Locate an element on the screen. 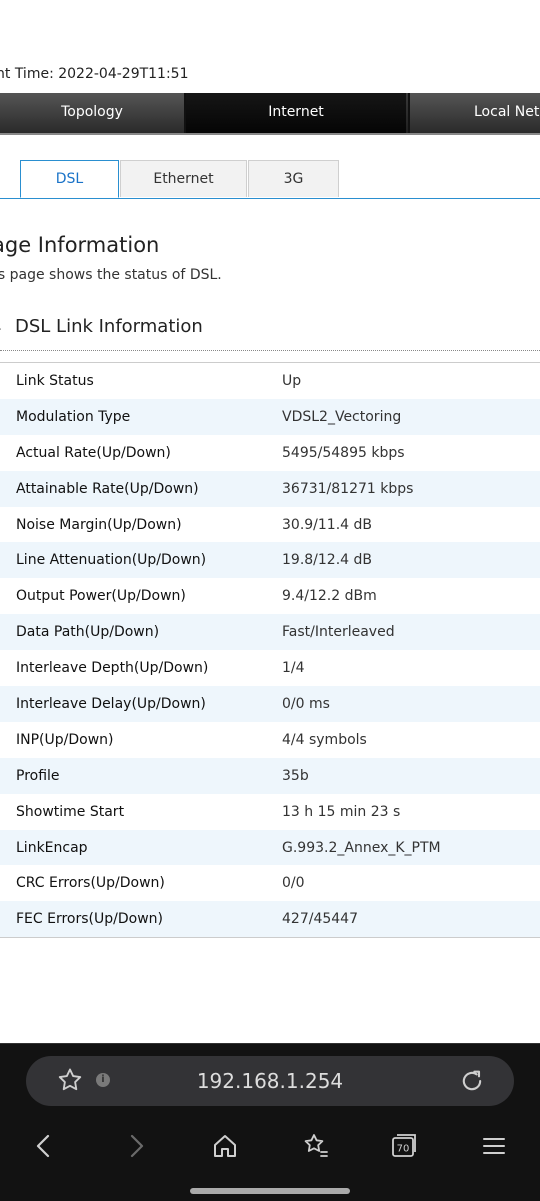 The height and width of the screenshot is (1201, 540). table-row: Interleave Delay(Up/Down) 0/0 ms is located at coordinates (270, 704).